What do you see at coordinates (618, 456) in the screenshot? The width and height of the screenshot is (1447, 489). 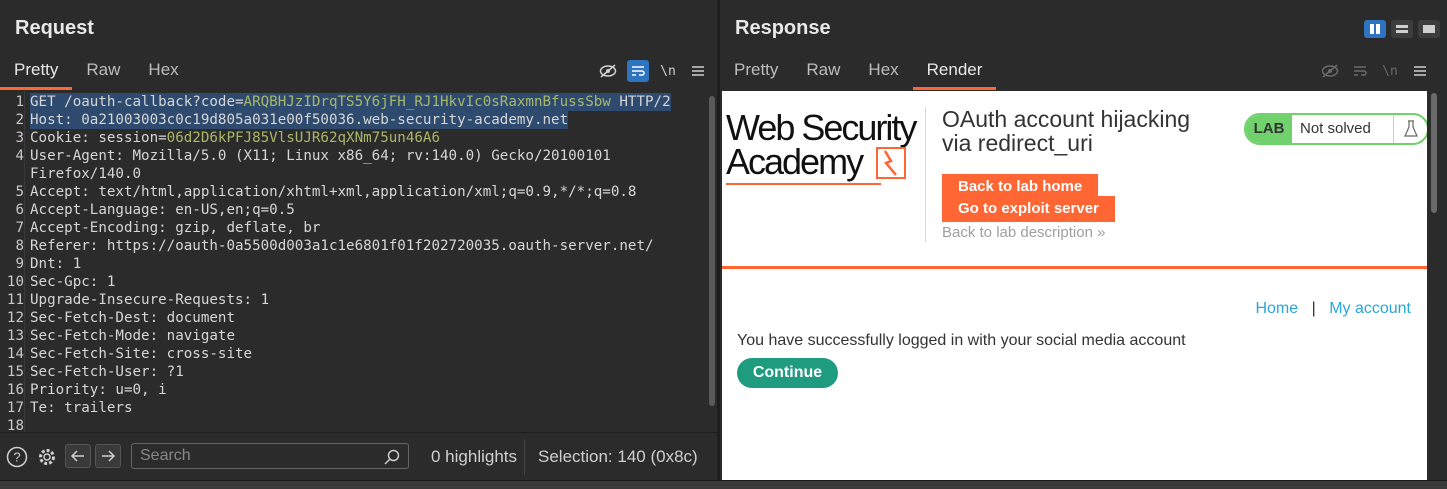 I see `selection-info: Selection: 140 (0x8c)` at bounding box center [618, 456].